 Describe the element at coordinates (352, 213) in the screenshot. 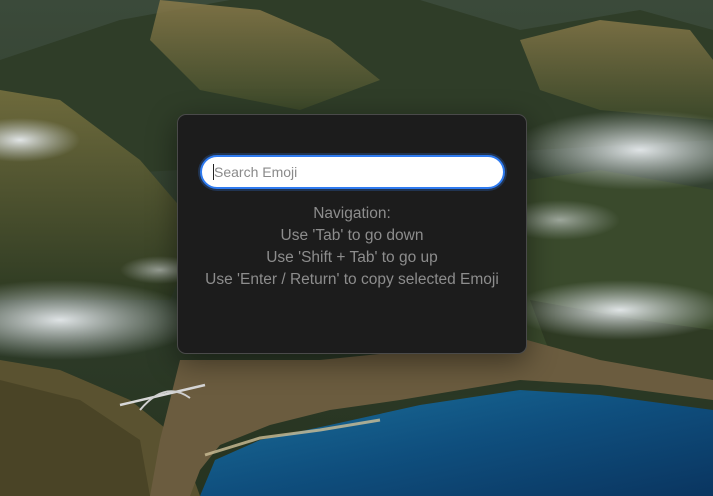

I see `navigation-heading: Navigation:` at that location.